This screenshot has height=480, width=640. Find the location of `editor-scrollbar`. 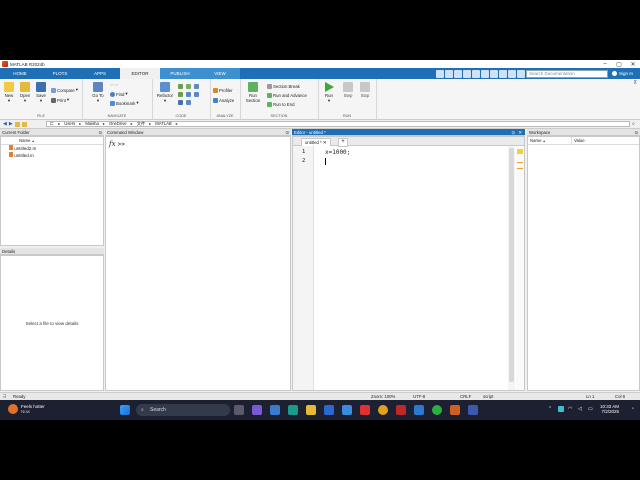

editor-scrollbar is located at coordinates (511, 268).